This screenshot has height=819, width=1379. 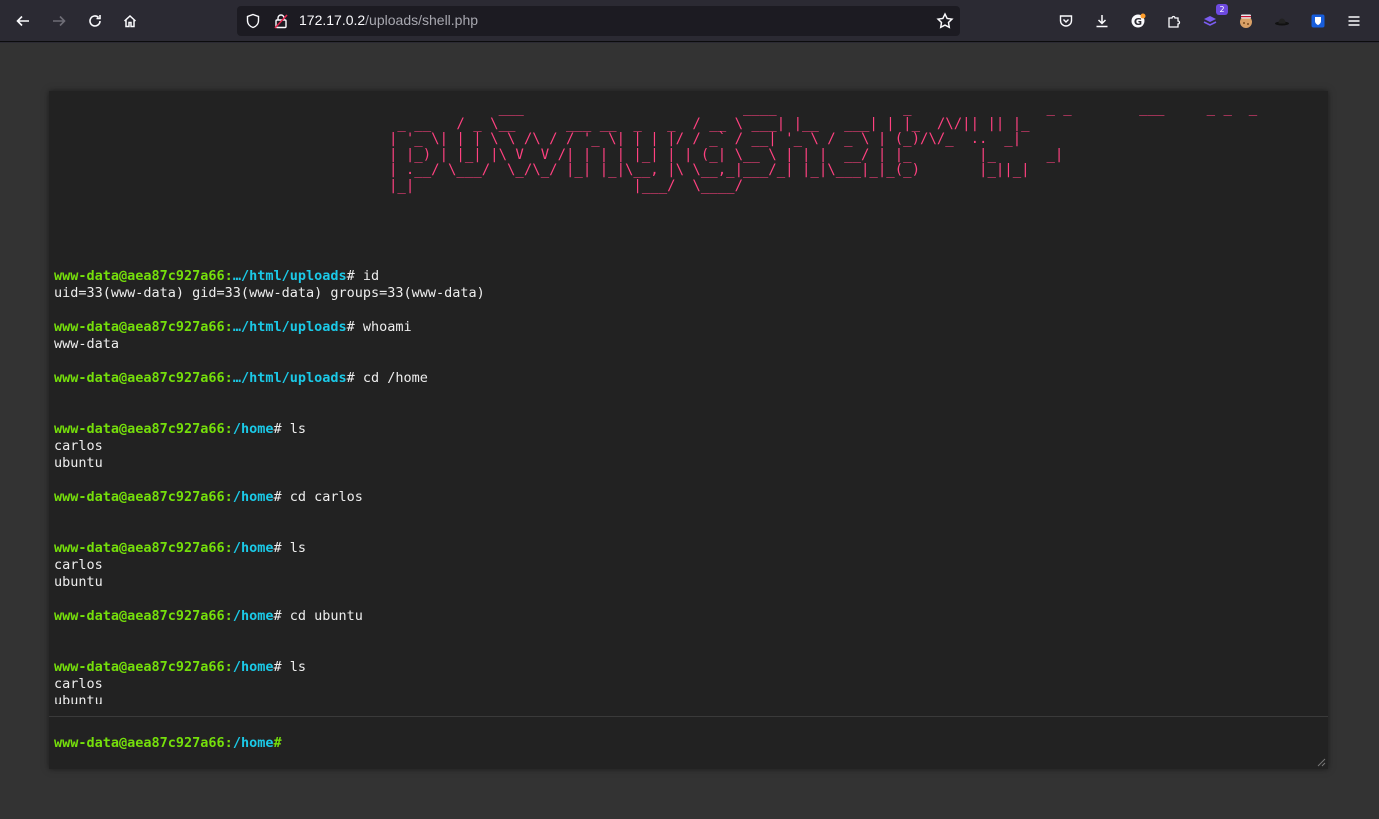 What do you see at coordinates (87, 344) in the screenshot?
I see `output-line: www-data` at bounding box center [87, 344].